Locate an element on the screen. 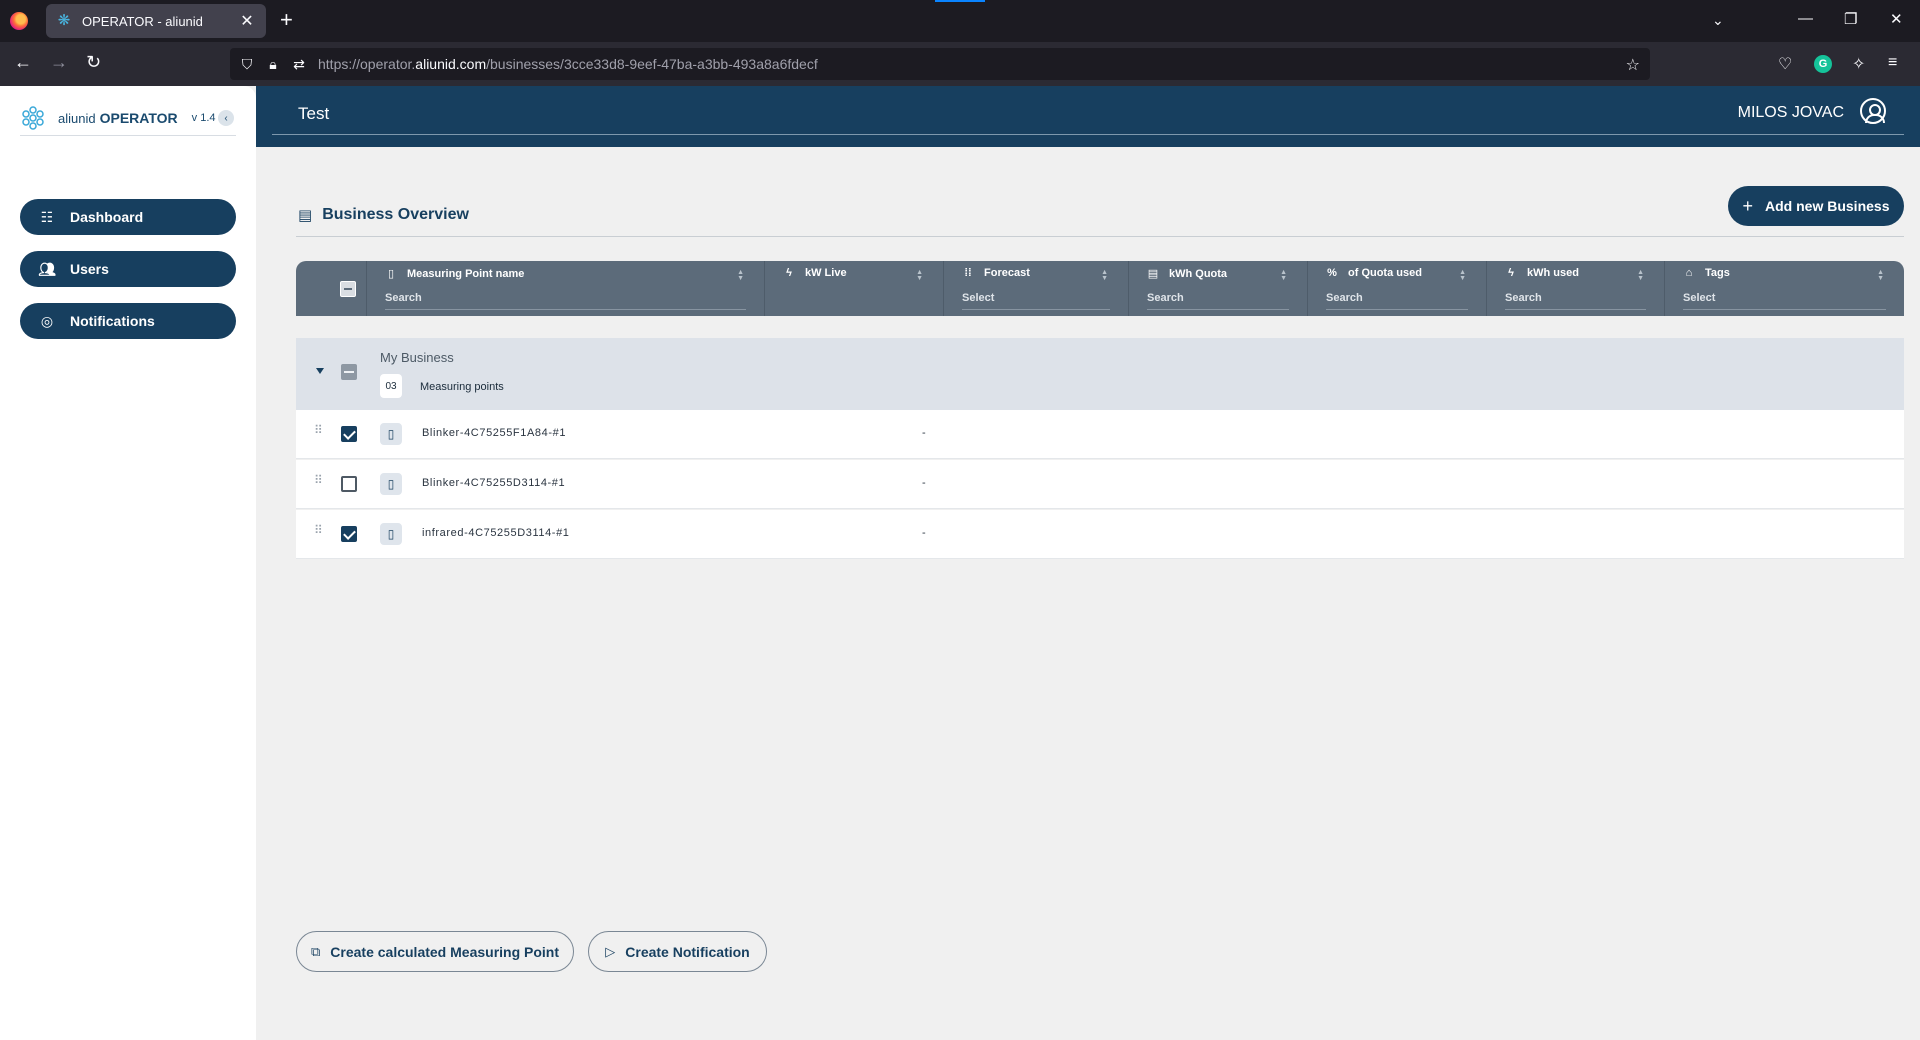  column-label: of Quota used is located at coordinates (1385, 273).